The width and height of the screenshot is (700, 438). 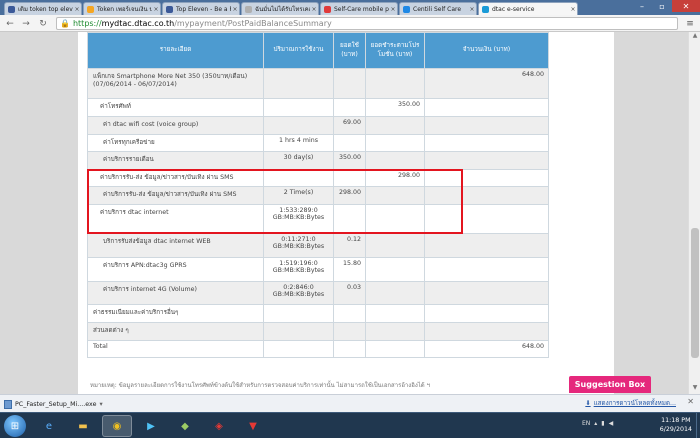 I want to click on row-detail-cell: ค่าโทรศัพท์, so click(x=175, y=107).